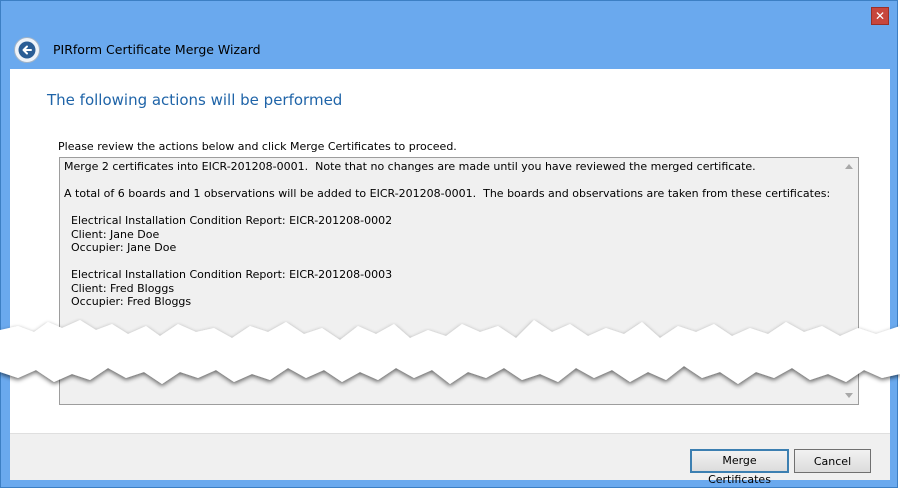 This screenshot has width=900, height=490. What do you see at coordinates (449, 50) in the screenshot?
I see `wizard-titlebar: PIRform Certificate Merge Wizard` at bounding box center [449, 50].